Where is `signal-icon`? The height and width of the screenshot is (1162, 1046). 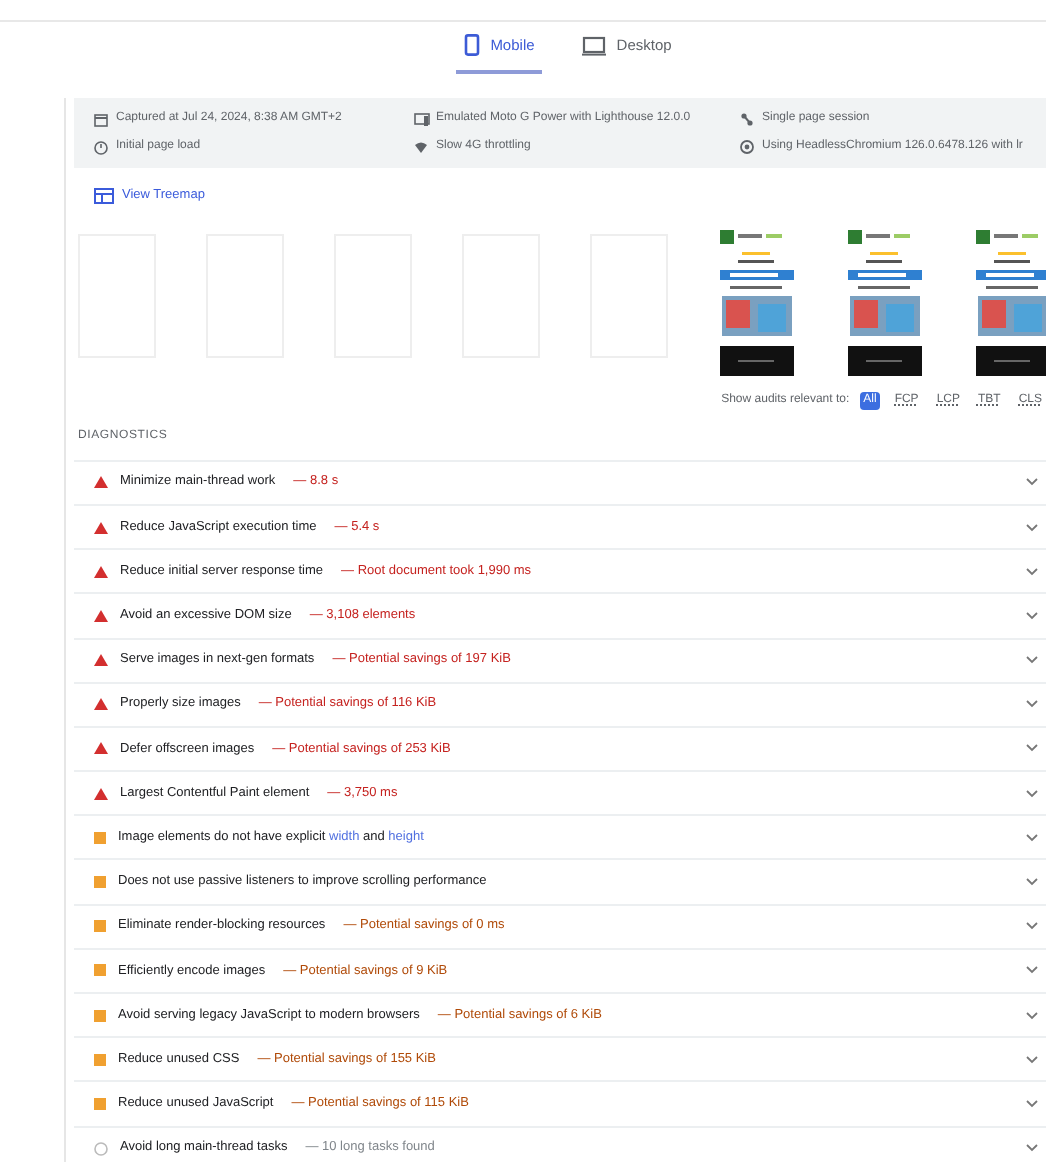
signal-icon is located at coordinates (422, 147).